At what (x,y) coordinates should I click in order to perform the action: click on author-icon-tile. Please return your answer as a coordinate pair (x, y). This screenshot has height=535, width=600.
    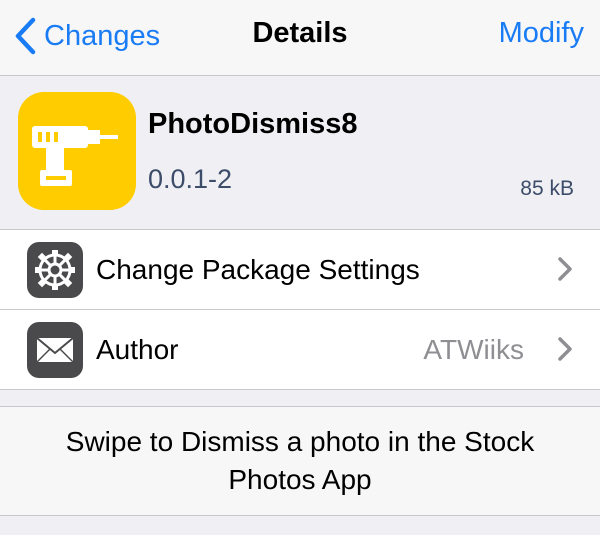
    Looking at the image, I should click on (55, 350).